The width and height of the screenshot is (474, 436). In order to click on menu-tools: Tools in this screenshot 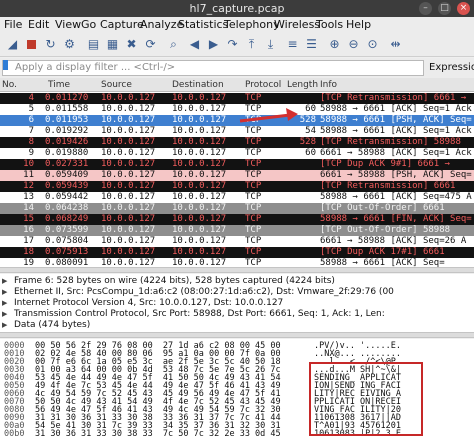, I will do `click(329, 24)`.